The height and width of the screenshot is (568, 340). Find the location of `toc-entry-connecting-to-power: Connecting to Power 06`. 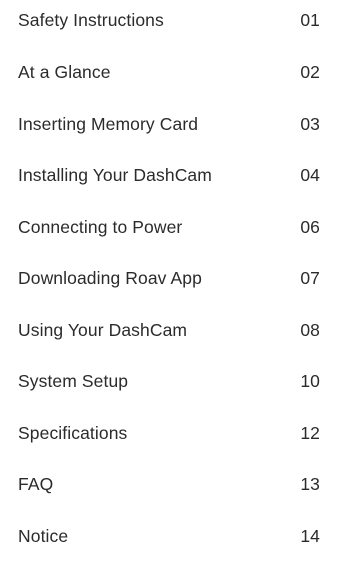

toc-entry-connecting-to-power: Connecting to Power 06 is located at coordinates (169, 227).